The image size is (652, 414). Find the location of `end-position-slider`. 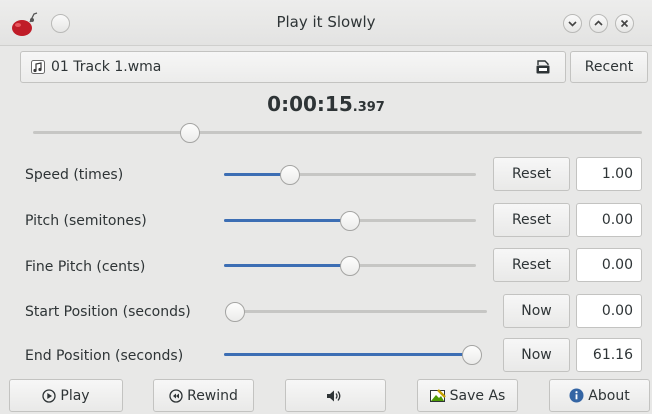

end-position-slider is located at coordinates (353, 355).